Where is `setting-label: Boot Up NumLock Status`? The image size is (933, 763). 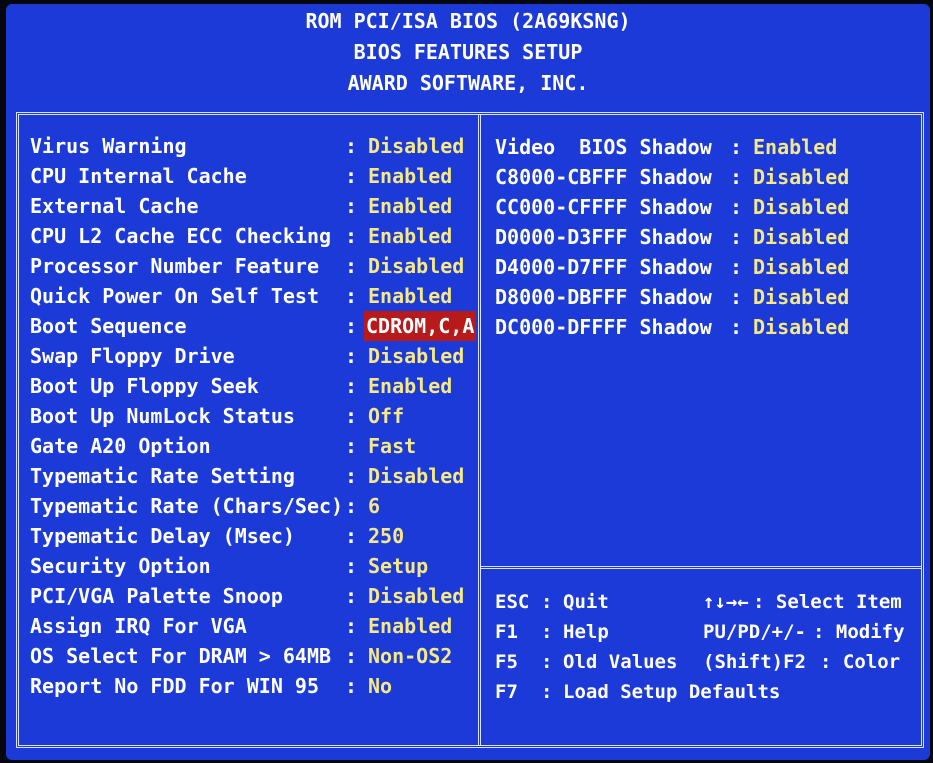 setting-label: Boot Up NumLock Status is located at coordinates (162, 416).